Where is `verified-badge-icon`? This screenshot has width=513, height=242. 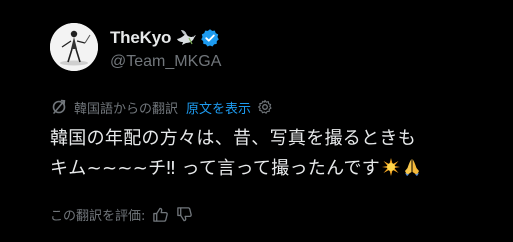 verified-badge-icon is located at coordinates (210, 38).